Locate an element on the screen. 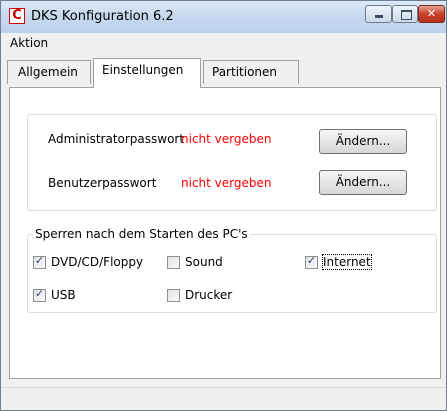 Image resolution: width=447 pixels, height=411 pixels. lock-options-title: Sperren nach dem Starten des PC's is located at coordinates (141, 234).